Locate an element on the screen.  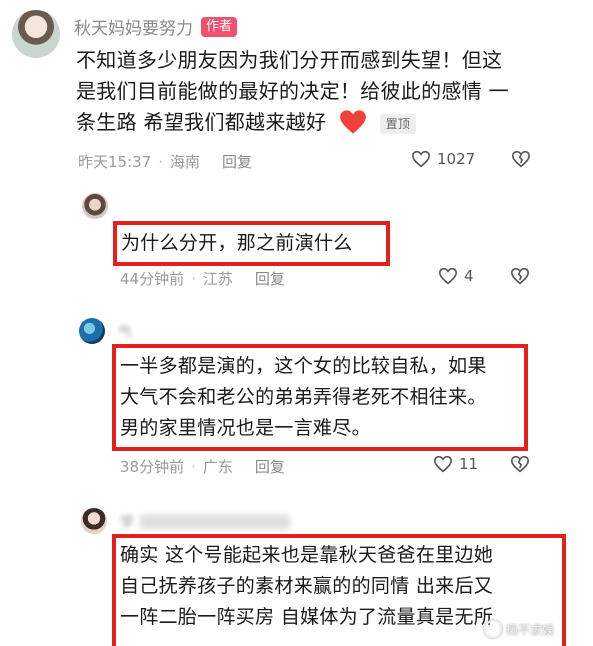
comment-location: 江苏 is located at coordinates (217, 279).